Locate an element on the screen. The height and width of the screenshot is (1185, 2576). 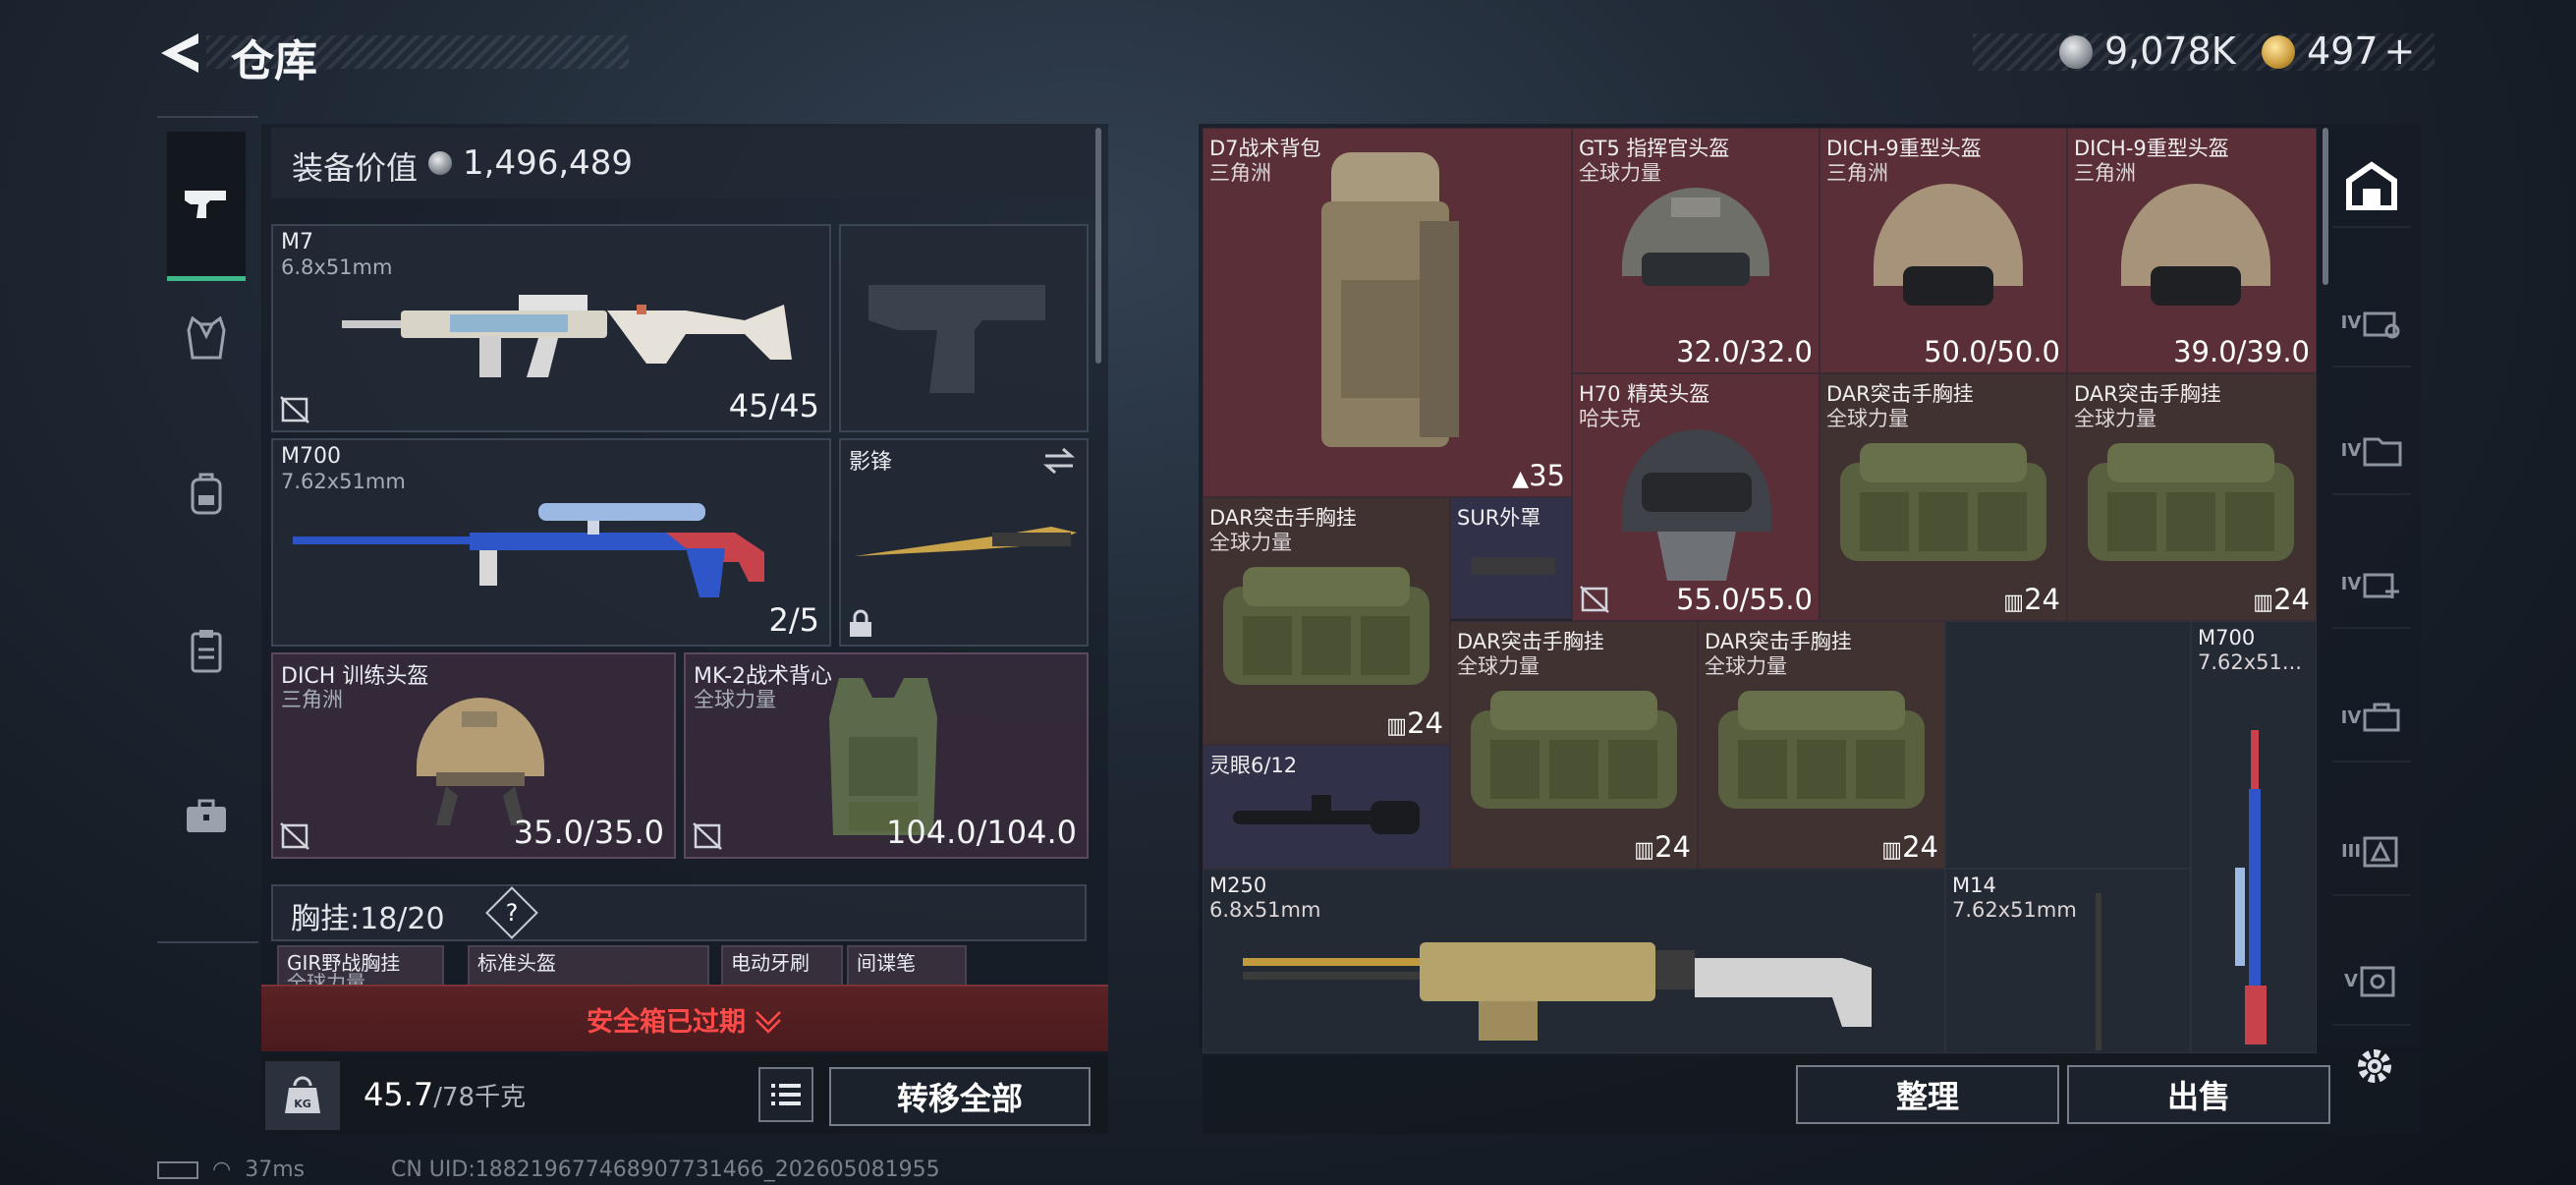
stash-item: 灵眼6/12 is located at coordinates (1326, 807).